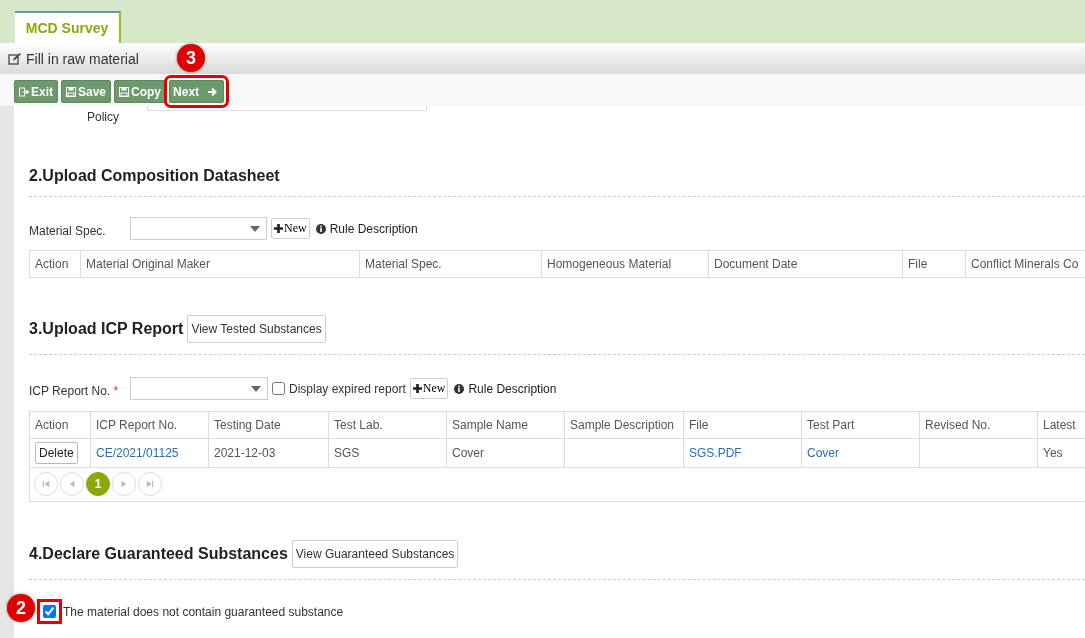  What do you see at coordinates (1025, 264) in the screenshot?
I see `column-header: Conflict Minerals Co` at bounding box center [1025, 264].